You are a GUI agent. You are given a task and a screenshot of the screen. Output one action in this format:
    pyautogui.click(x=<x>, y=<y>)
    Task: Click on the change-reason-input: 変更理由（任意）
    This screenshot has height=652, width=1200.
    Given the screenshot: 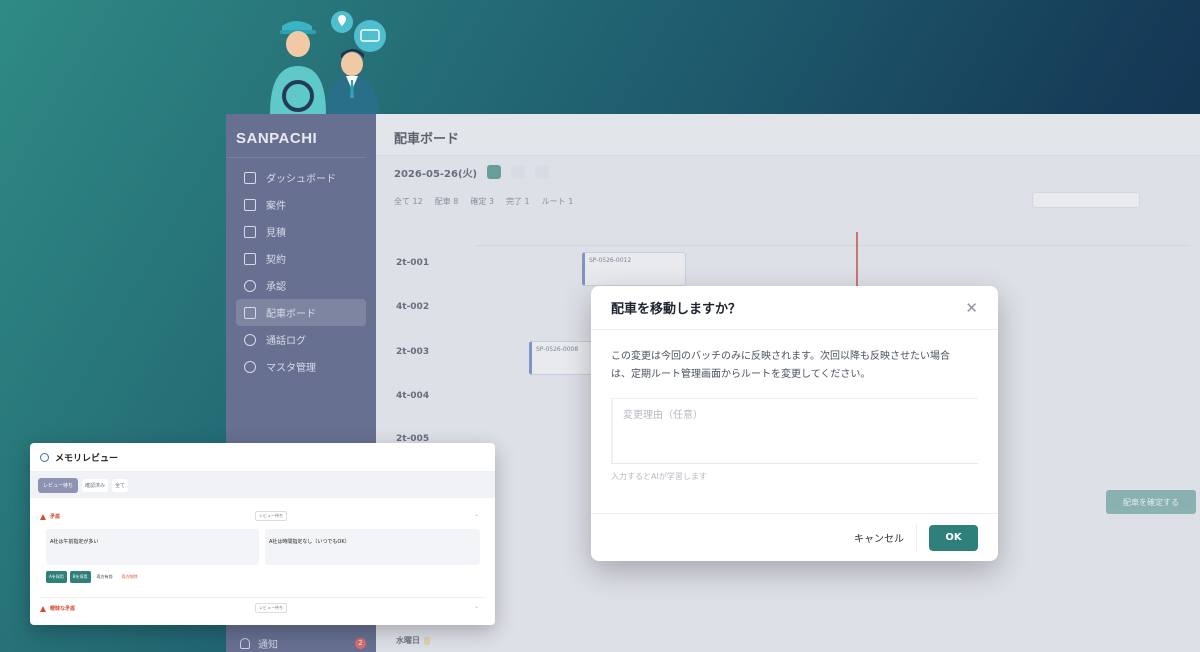 What is the action you would take?
    pyautogui.click(x=794, y=431)
    